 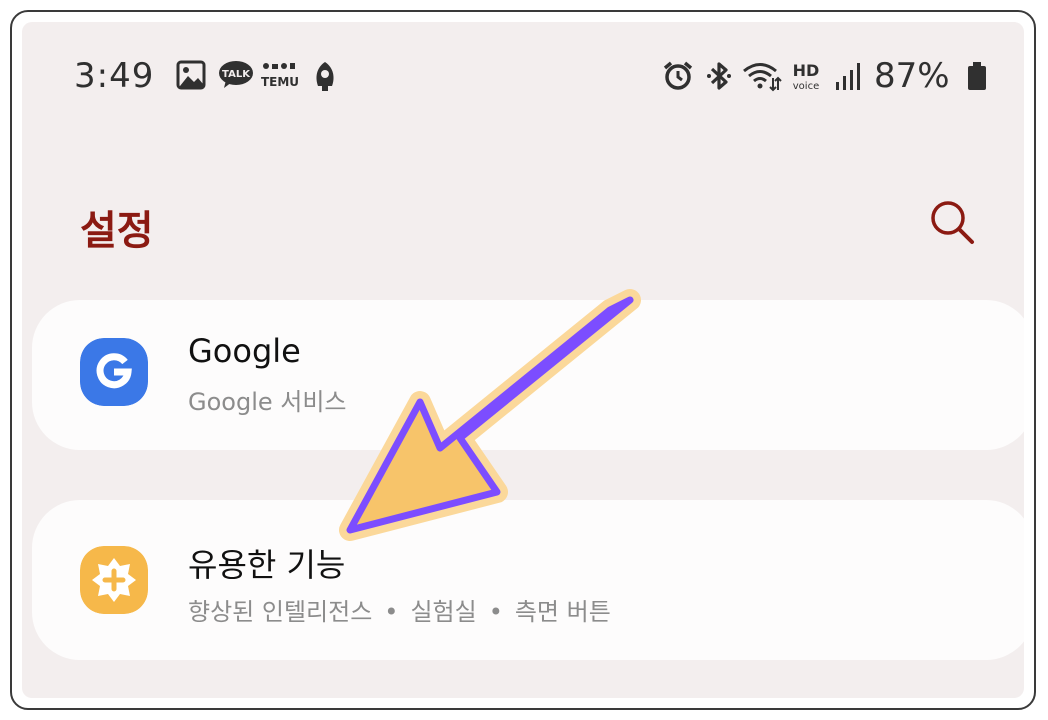 I want to click on temu-icon: TEMU, so click(x=280, y=76).